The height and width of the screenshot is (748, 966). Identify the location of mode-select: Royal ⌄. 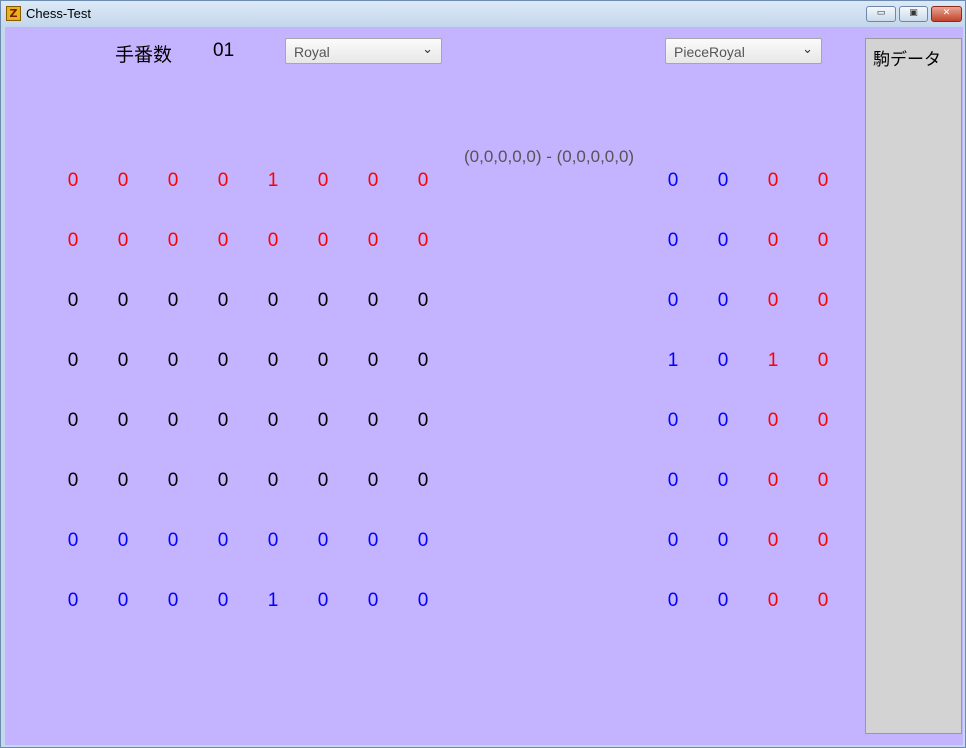
(363, 51).